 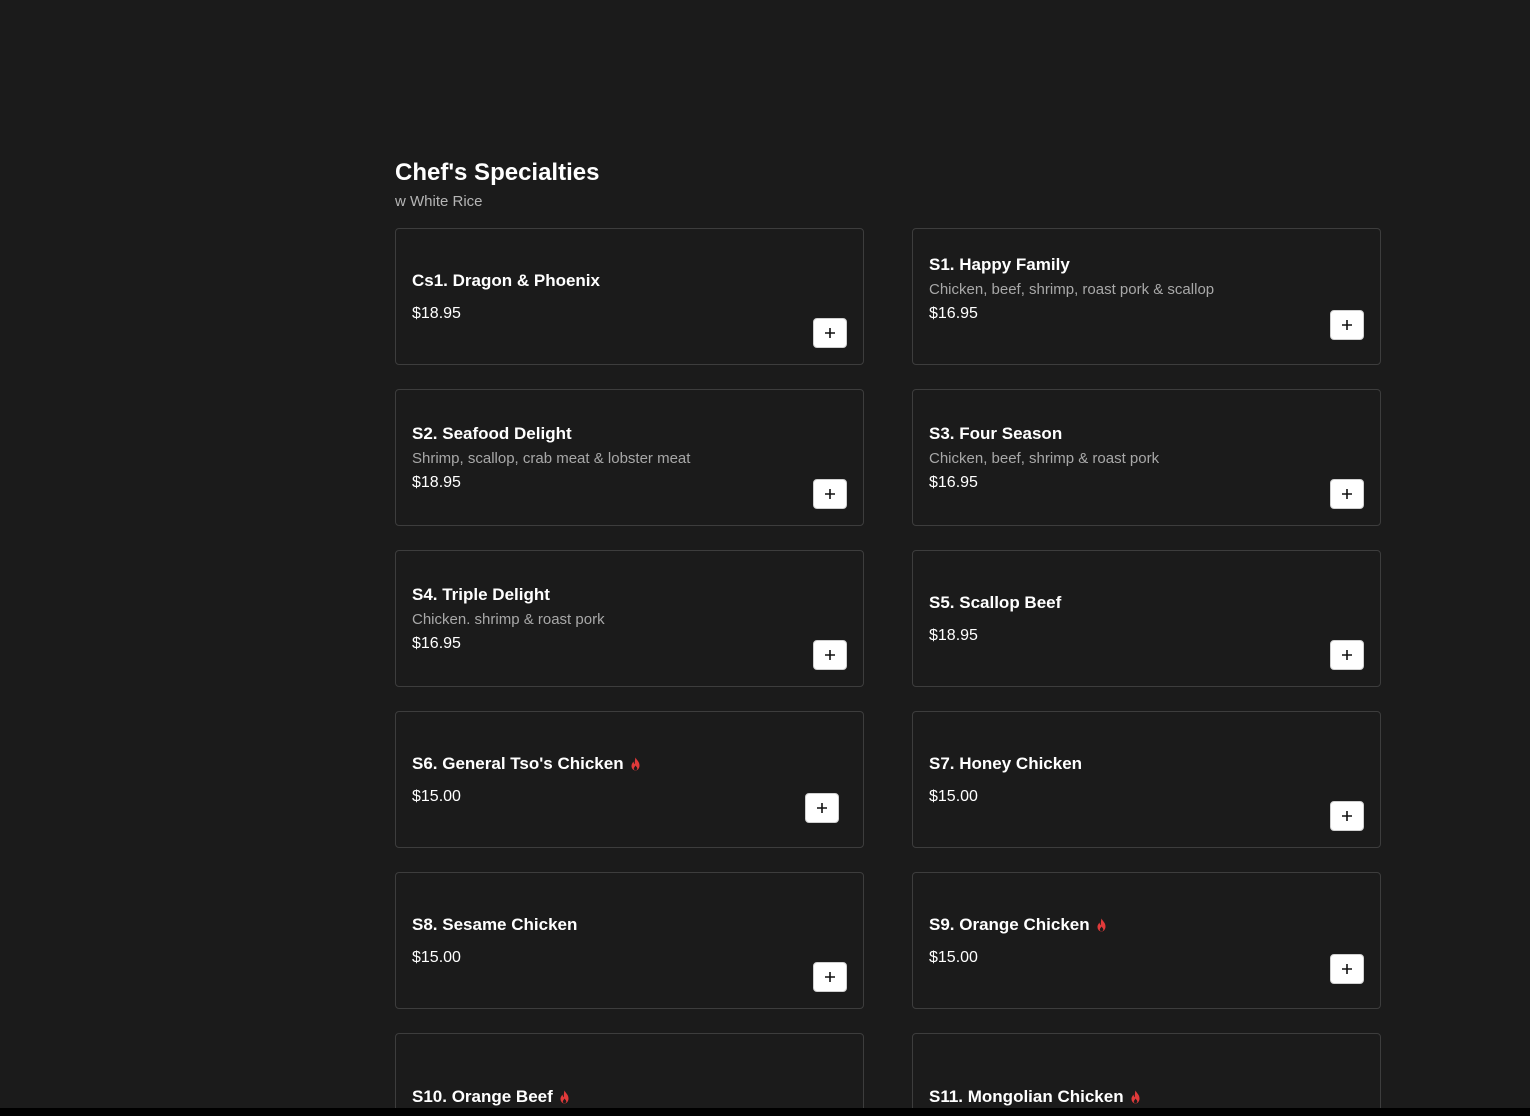 What do you see at coordinates (1006, 763) in the screenshot?
I see `menu-item-name-text: S7. Honey Chicken` at bounding box center [1006, 763].